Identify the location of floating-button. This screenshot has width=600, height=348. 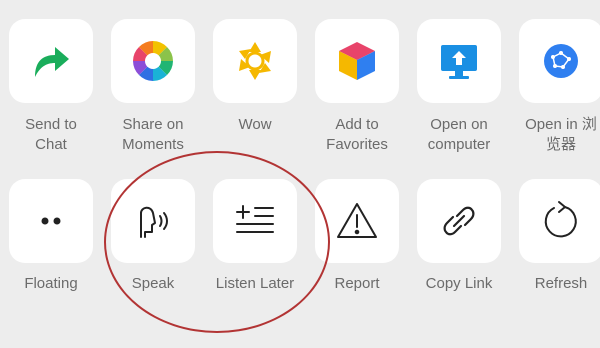
(51, 221).